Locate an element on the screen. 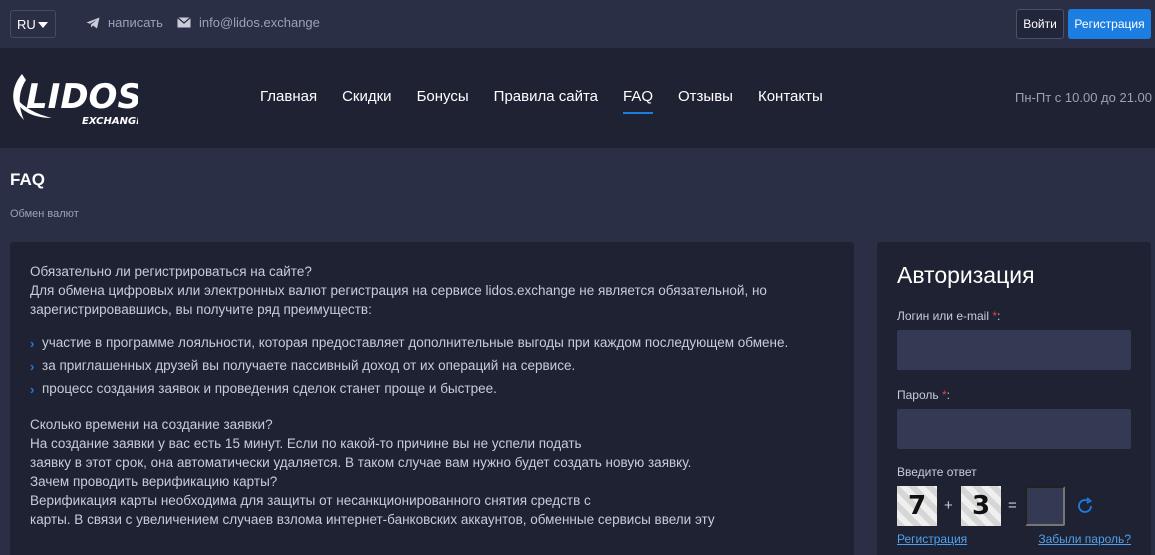  working-hours: Пн-Пт с 10.00 до 21.00 is located at coordinates (1083, 97).